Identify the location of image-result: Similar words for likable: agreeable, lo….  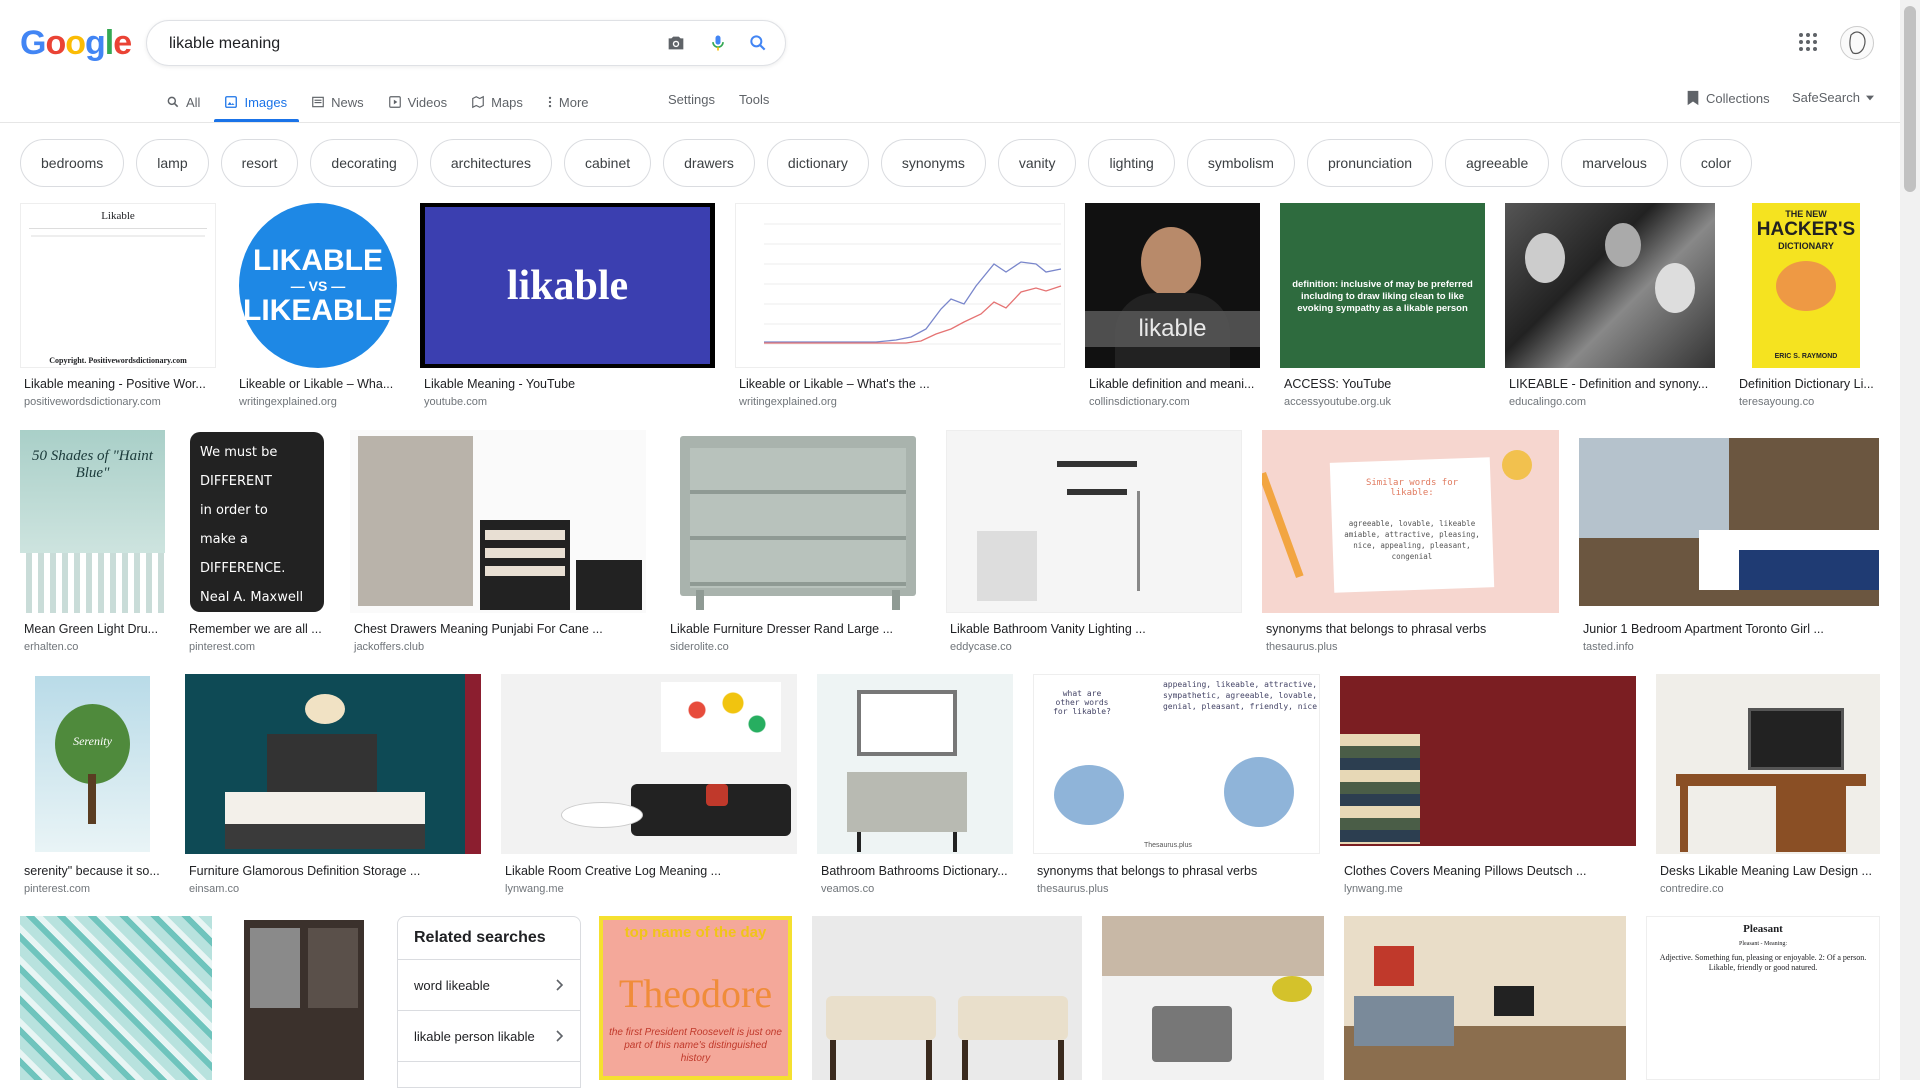
(1410, 542).